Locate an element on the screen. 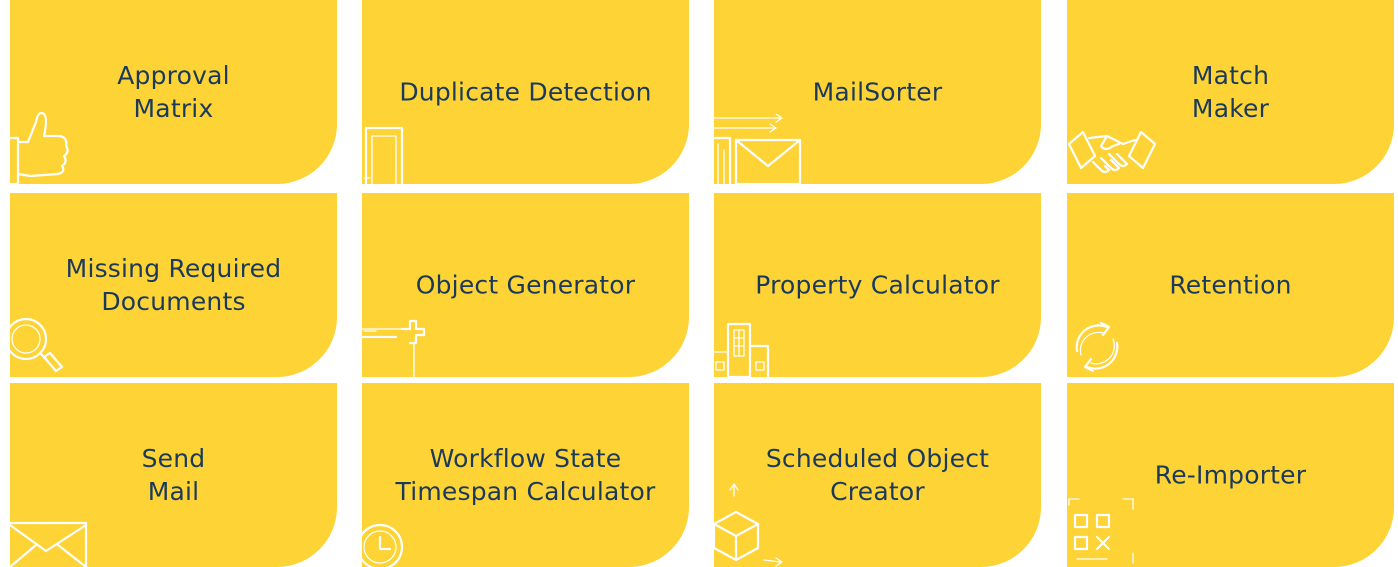 This screenshot has height=567, width=1398. tile-label: Workflow State Timespan Calculator is located at coordinates (525, 475).